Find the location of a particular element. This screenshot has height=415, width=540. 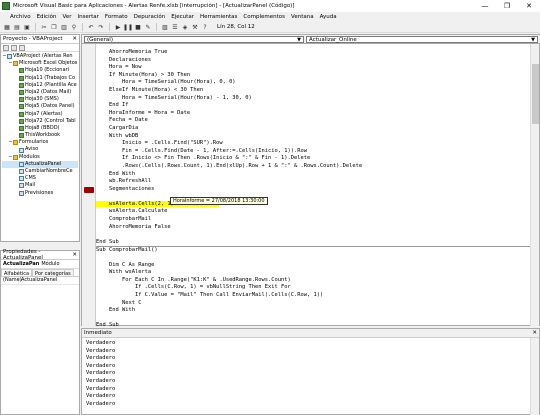

tree-item: CMS is located at coordinates (40, 178).